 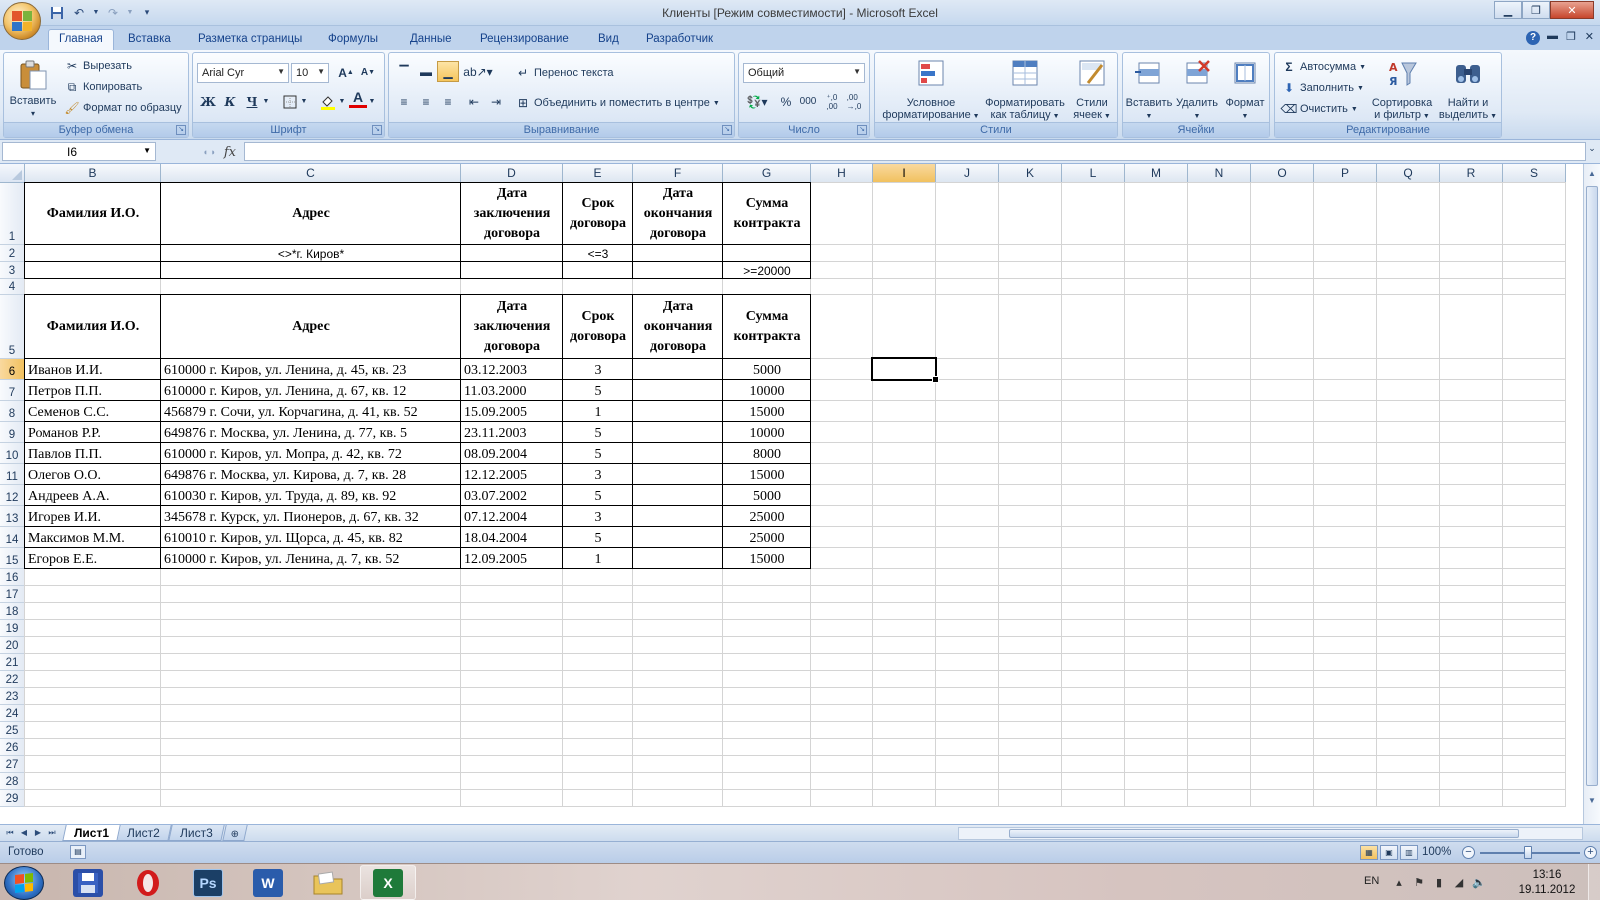 What do you see at coordinates (905, 370) in the screenshot?
I see `active-cell-selection` at bounding box center [905, 370].